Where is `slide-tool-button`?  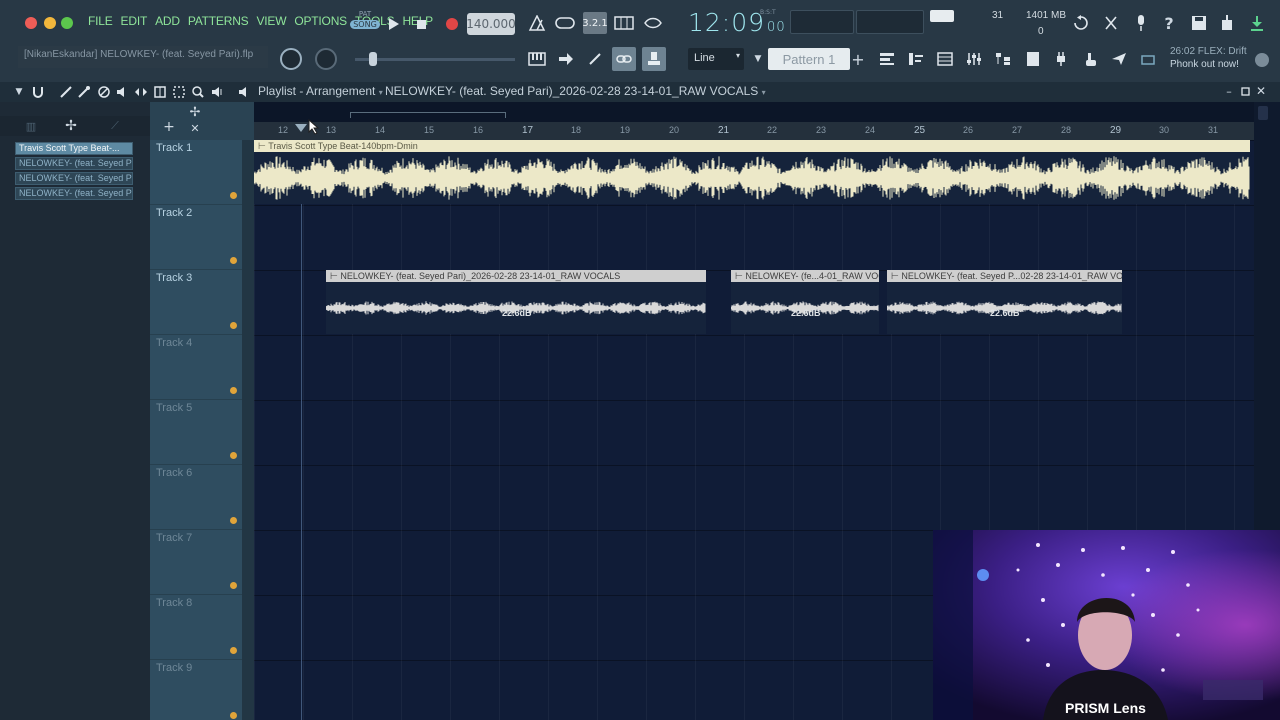 slide-tool-button is located at coordinates (595, 59).